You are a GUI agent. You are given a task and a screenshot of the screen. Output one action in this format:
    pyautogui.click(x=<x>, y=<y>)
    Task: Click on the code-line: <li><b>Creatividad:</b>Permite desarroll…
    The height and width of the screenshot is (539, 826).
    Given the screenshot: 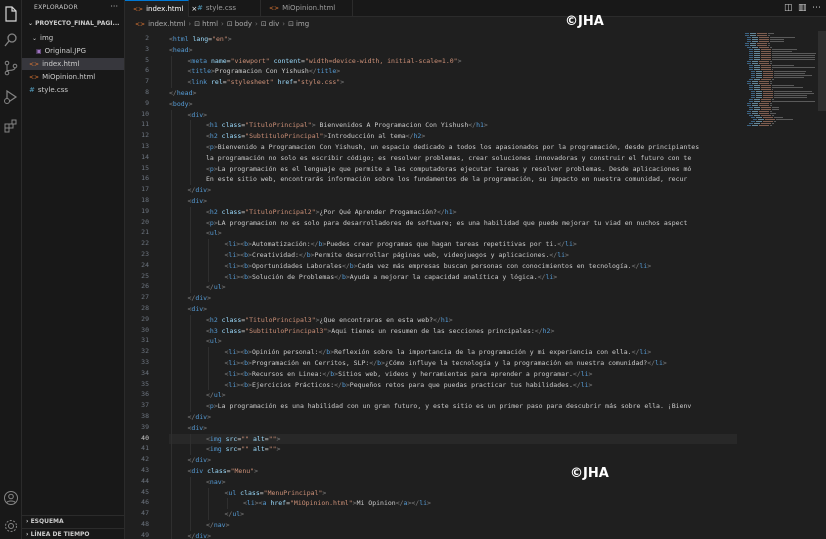 What is the action you would take?
    pyautogui.click(x=369, y=255)
    